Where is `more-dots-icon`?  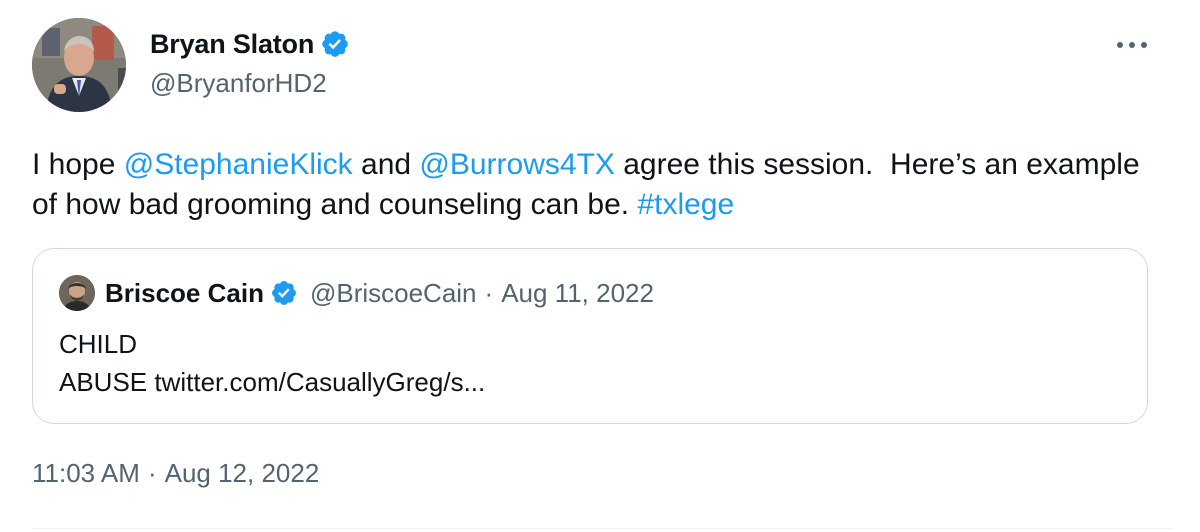 more-dots-icon is located at coordinates (1132, 45).